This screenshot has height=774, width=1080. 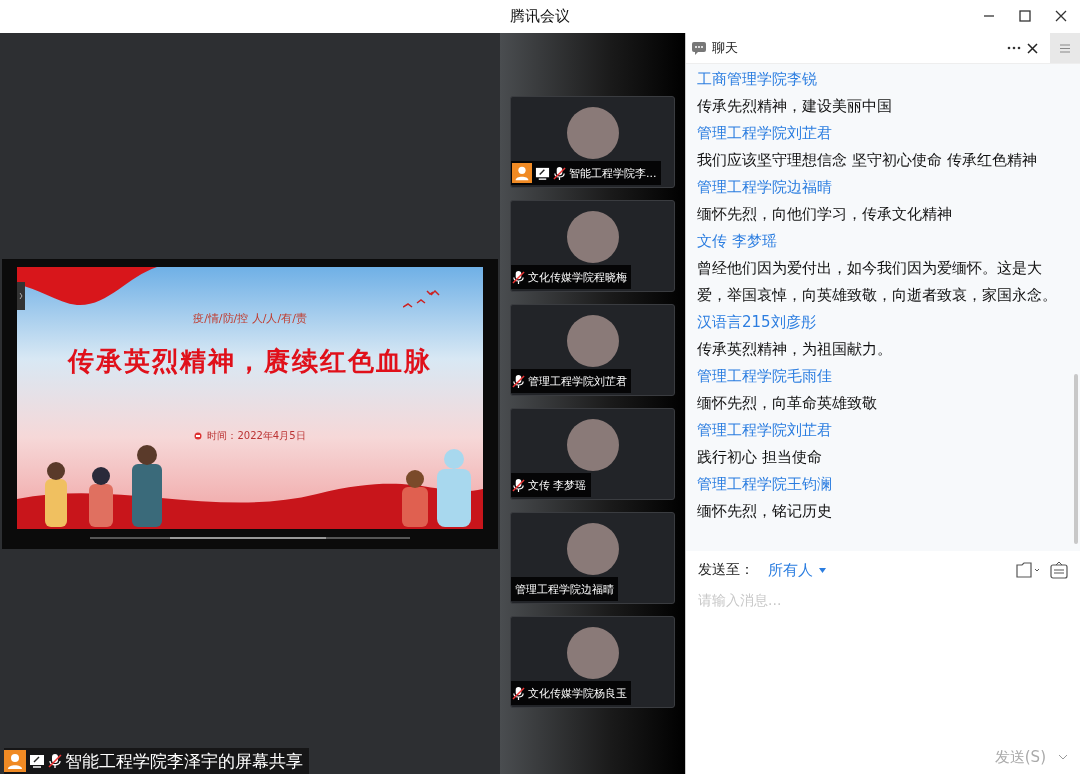 I want to click on send-button: 发送(S), so click(x=1020, y=757).